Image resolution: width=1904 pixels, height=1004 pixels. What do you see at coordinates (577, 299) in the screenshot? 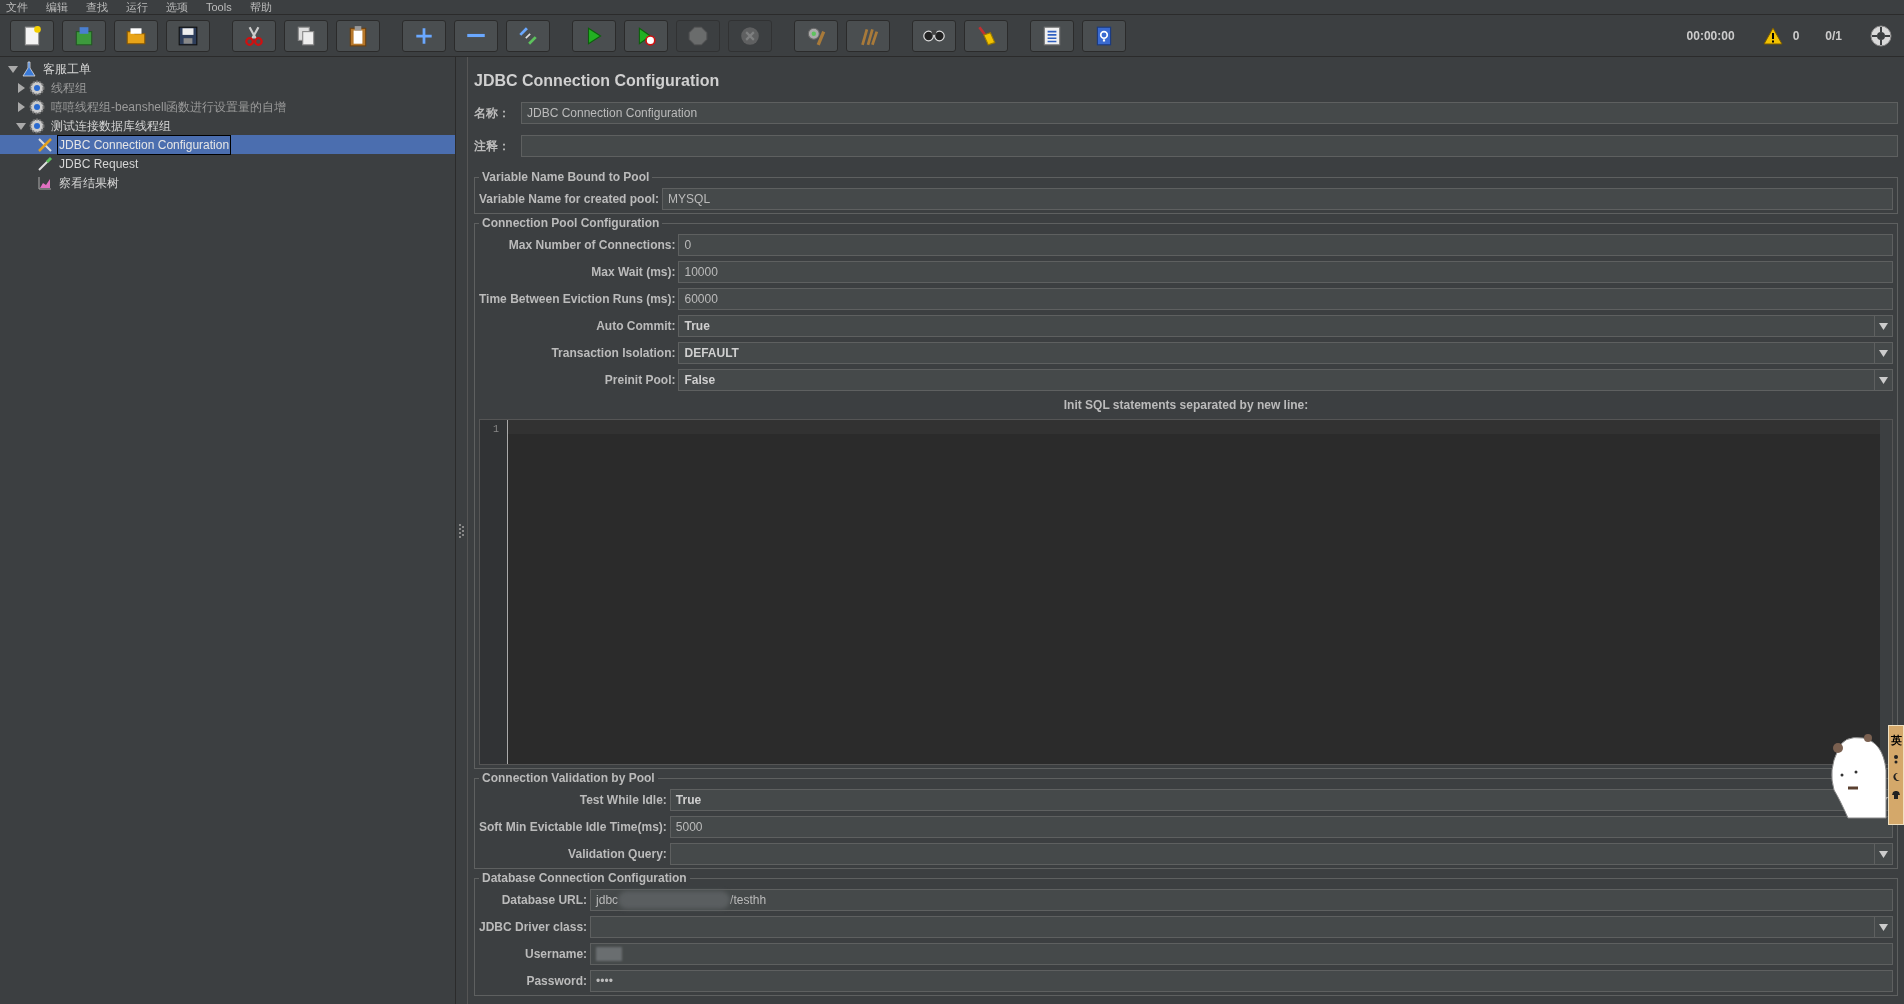
I see `field-label: Time Between Eviction Runs (ms):` at bounding box center [577, 299].